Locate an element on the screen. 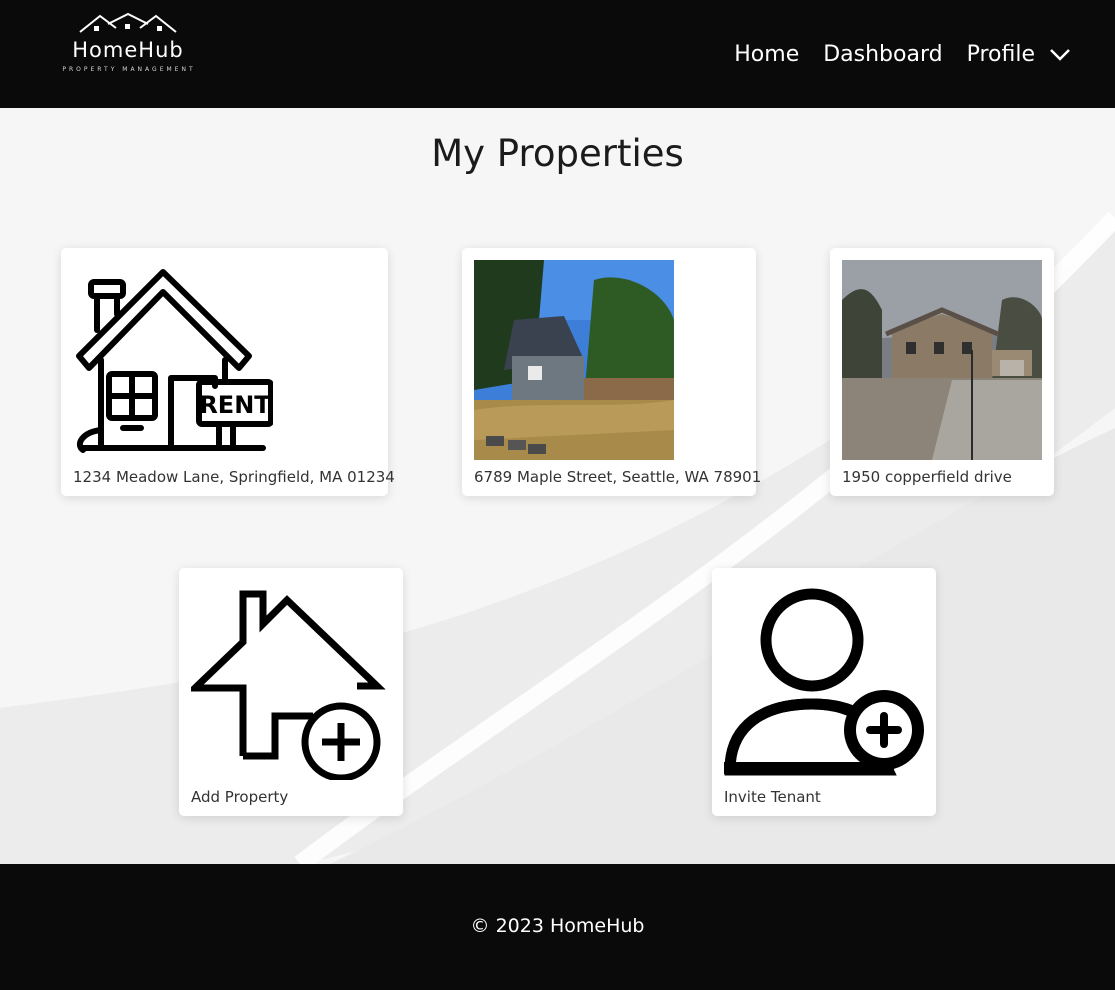 The image size is (1115, 990). property-card: 6789 Maple Street, Seattle, WA 78901 is located at coordinates (611, 372).